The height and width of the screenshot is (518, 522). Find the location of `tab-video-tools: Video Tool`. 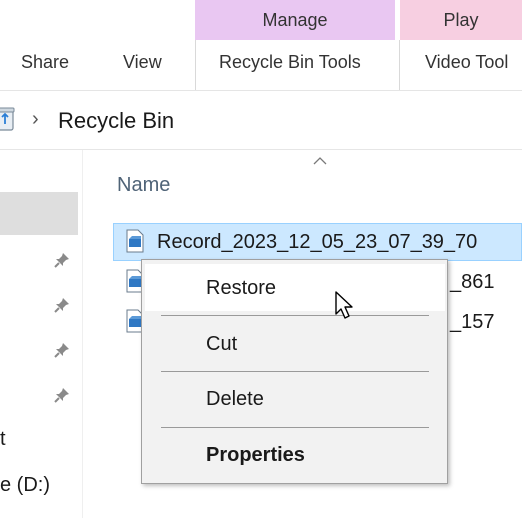

tab-video-tools: Video Tool is located at coordinates (466, 63).